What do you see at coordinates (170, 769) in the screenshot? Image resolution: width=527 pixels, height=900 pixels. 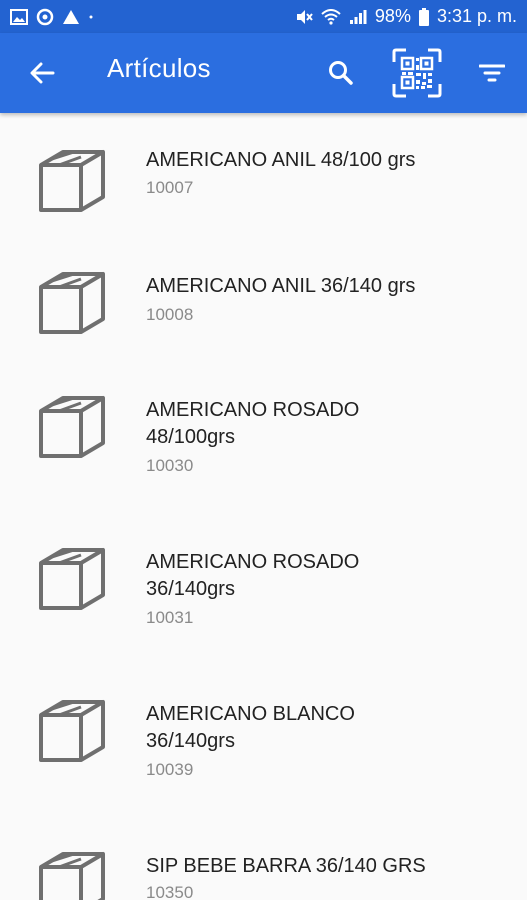 I see `item-code: 10039` at bounding box center [170, 769].